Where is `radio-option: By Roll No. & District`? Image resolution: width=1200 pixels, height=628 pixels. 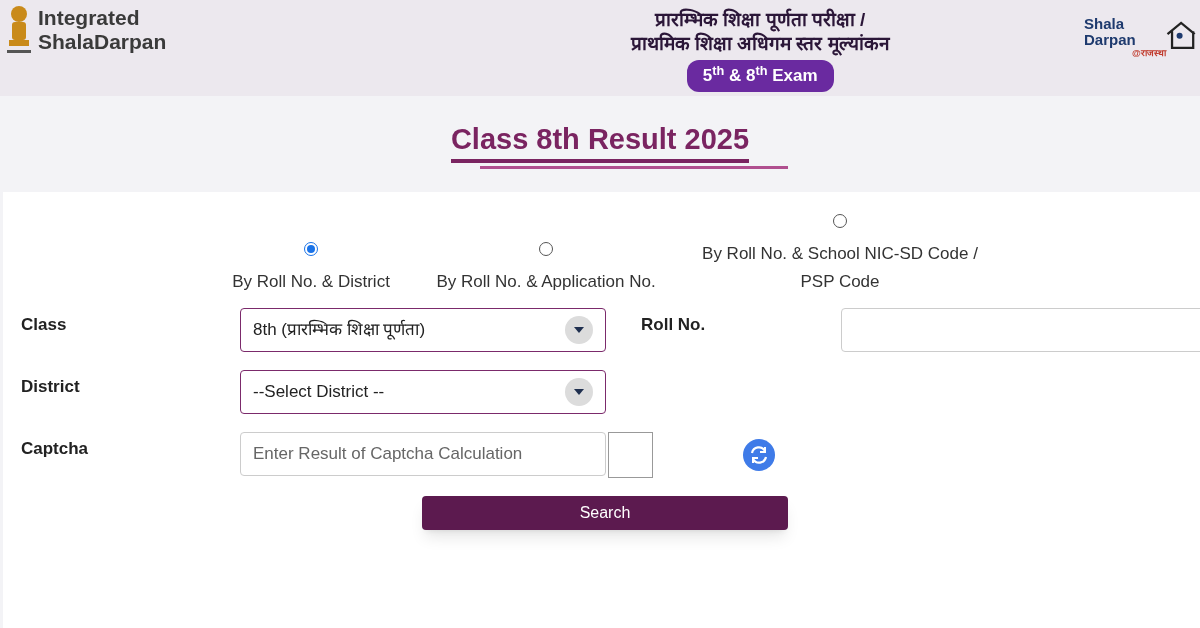 radio-option: By Roll No. & District is located at coordinates (311, 269).